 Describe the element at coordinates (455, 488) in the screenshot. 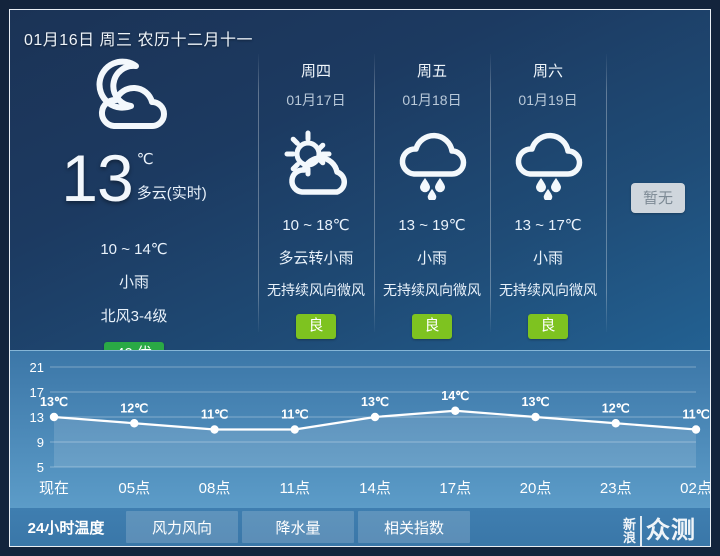

I see `chart-x-tick-label: 17点` at that location.